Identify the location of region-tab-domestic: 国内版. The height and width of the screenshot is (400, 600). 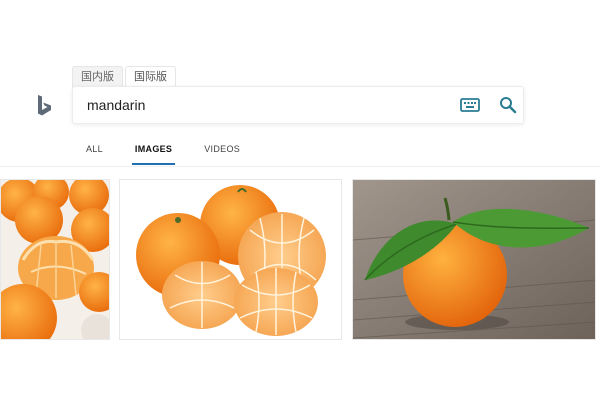
(97, 77).